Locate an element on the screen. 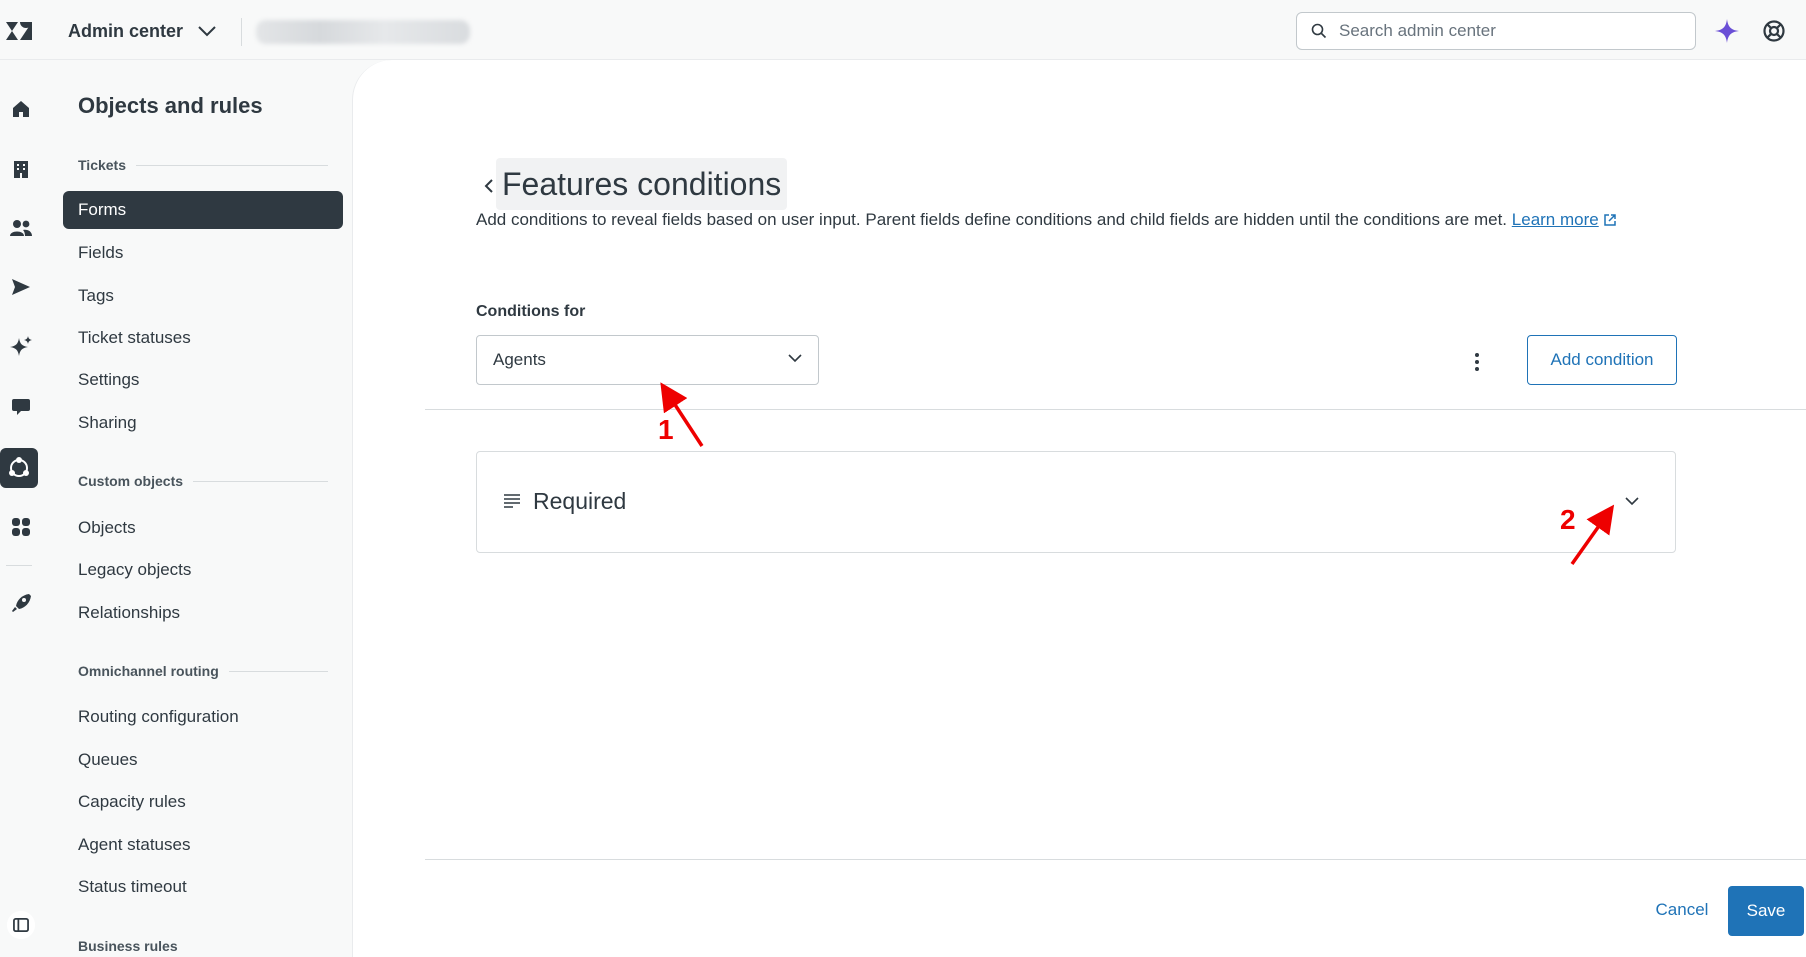  rail-divider is located at coordinates (19, 565).